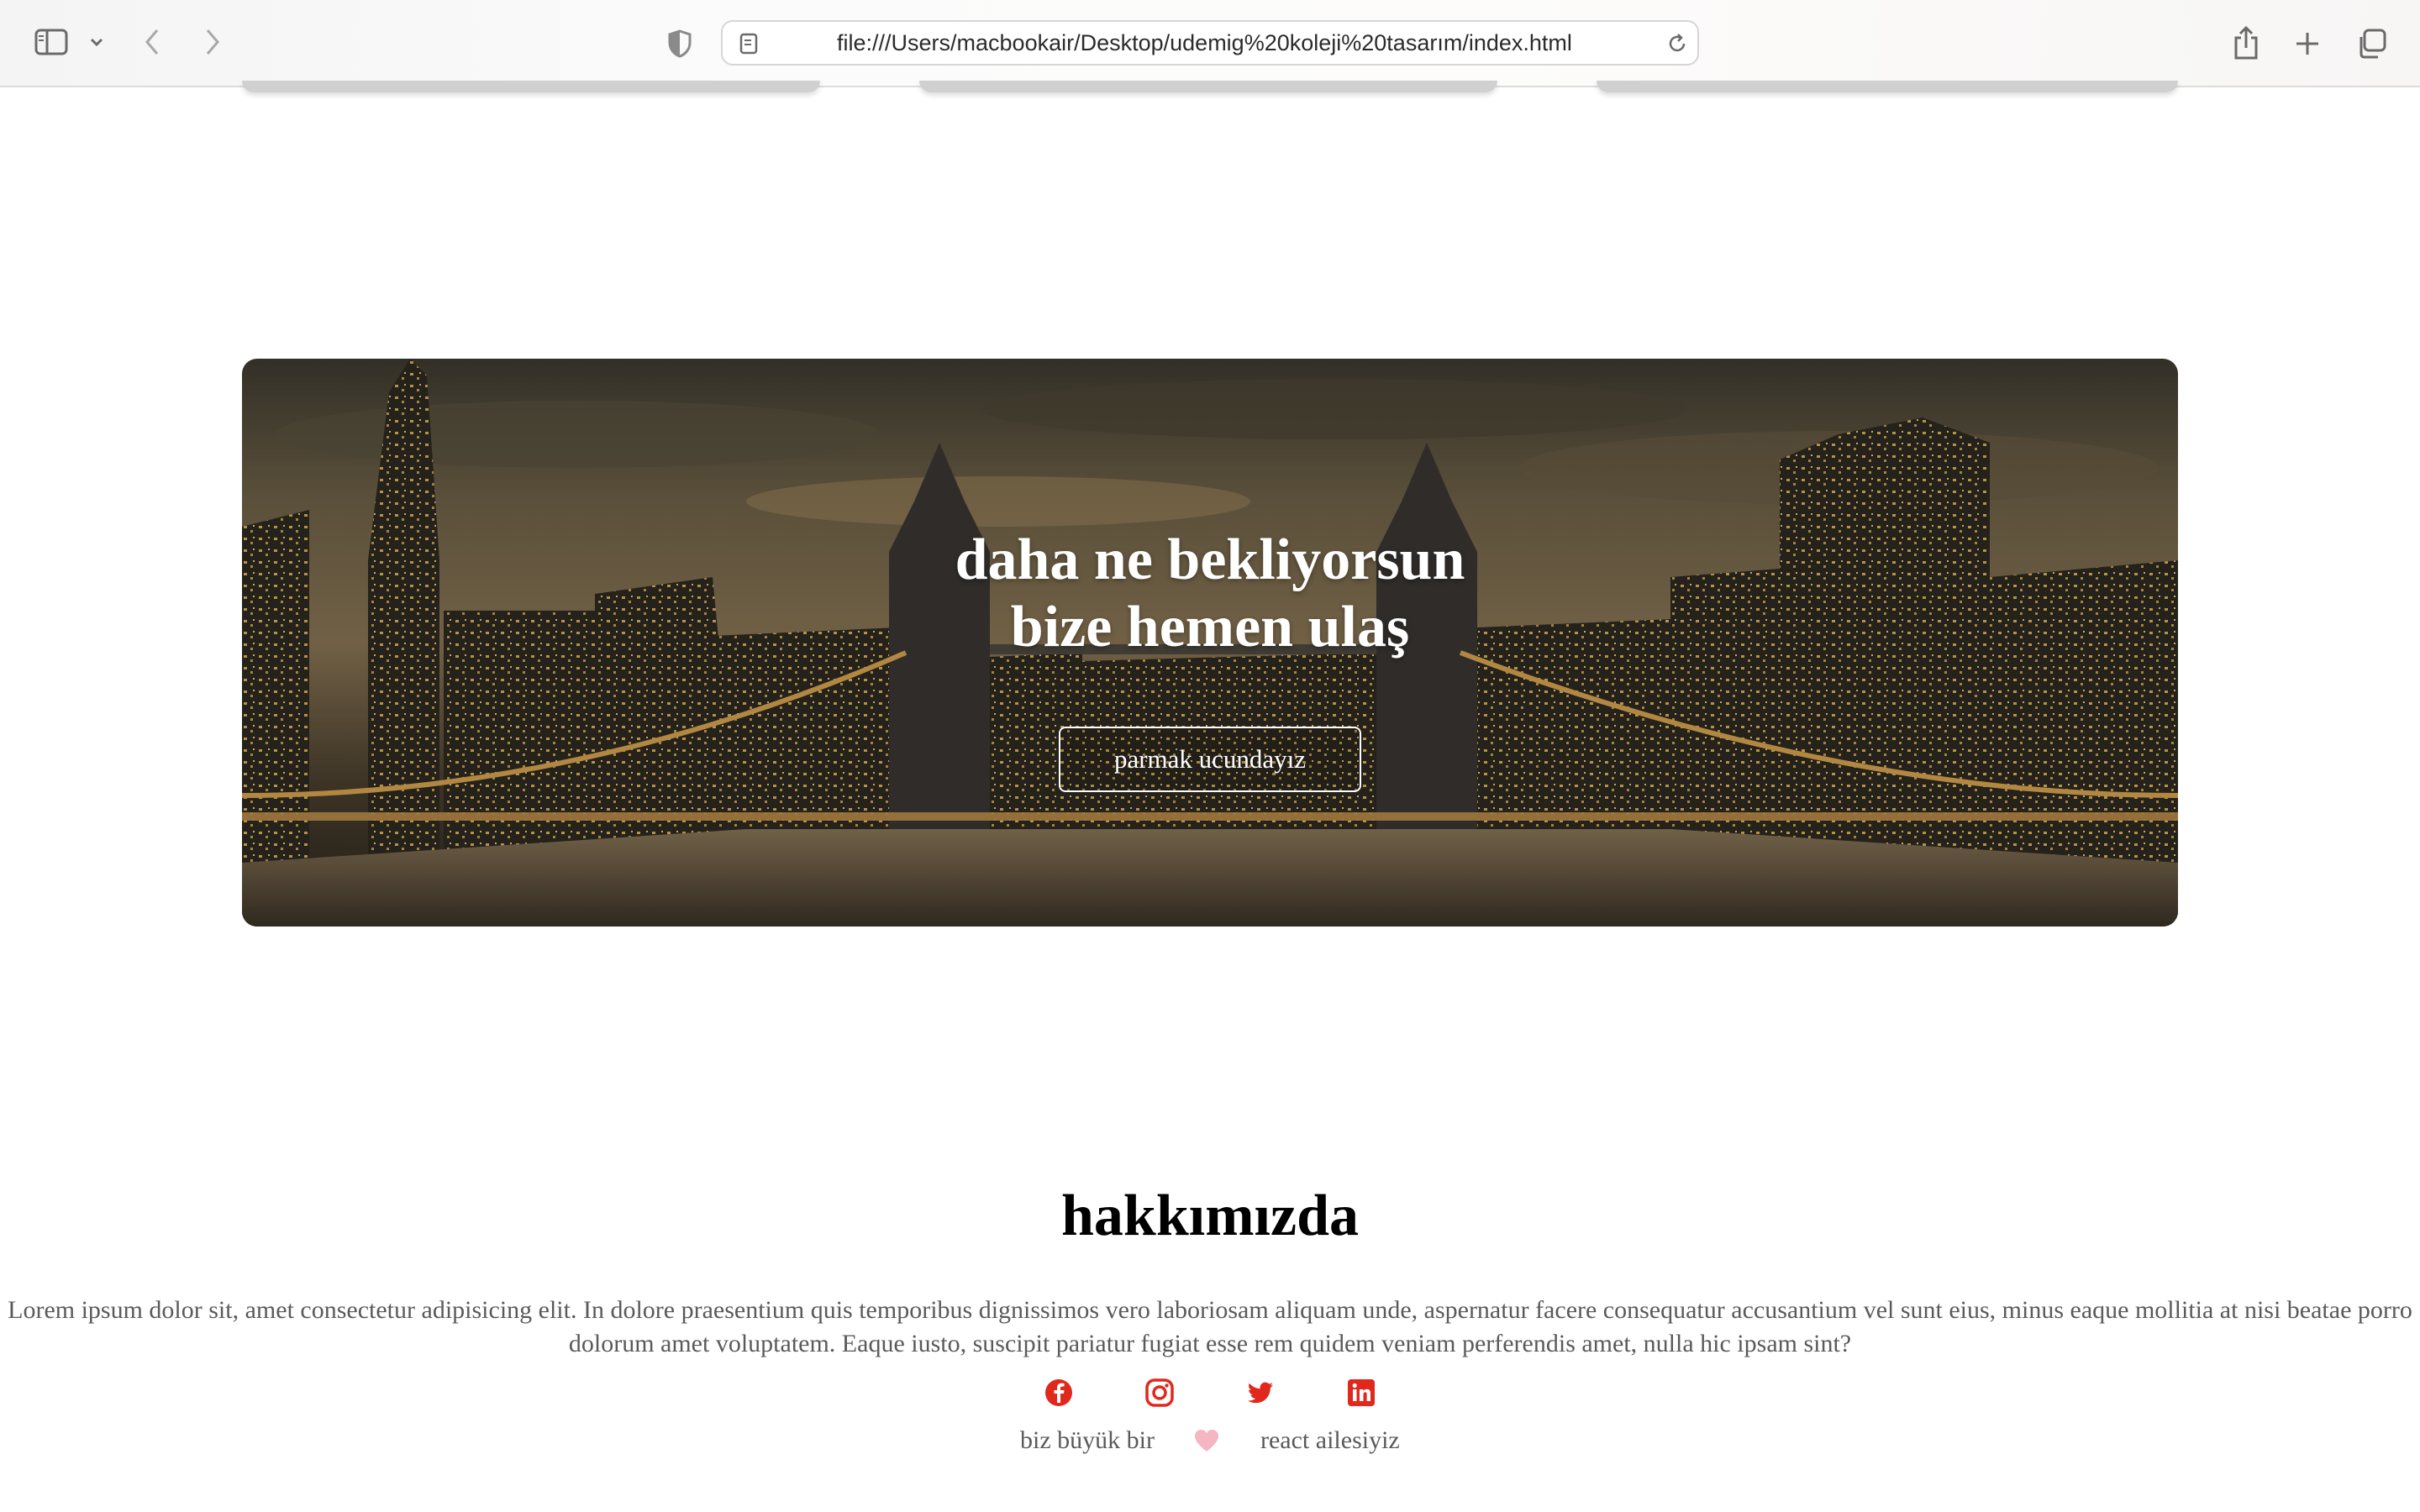 The image size is (2420, 1512). Describe the element at coordinates (749, 43) in the screenshot. I see `page-icon` at that location.